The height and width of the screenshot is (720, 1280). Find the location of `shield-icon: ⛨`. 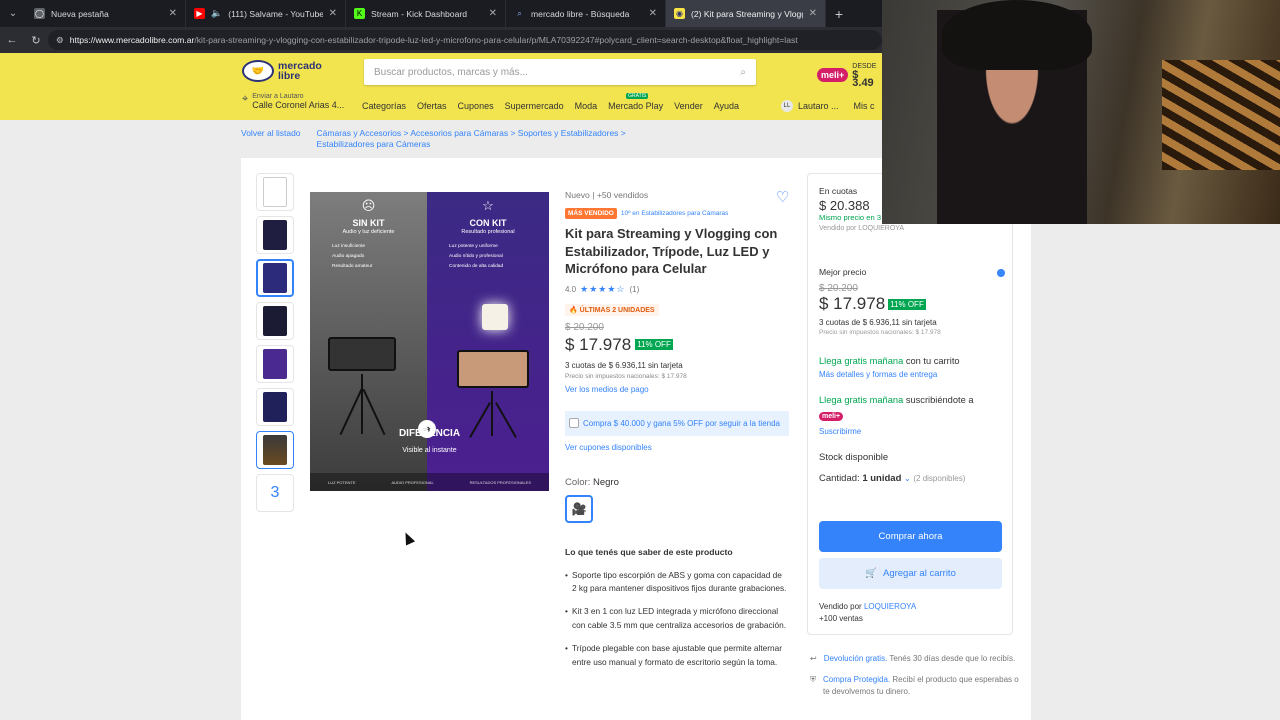

shield-icon: ⛨ is located at coordinates (813, 679).